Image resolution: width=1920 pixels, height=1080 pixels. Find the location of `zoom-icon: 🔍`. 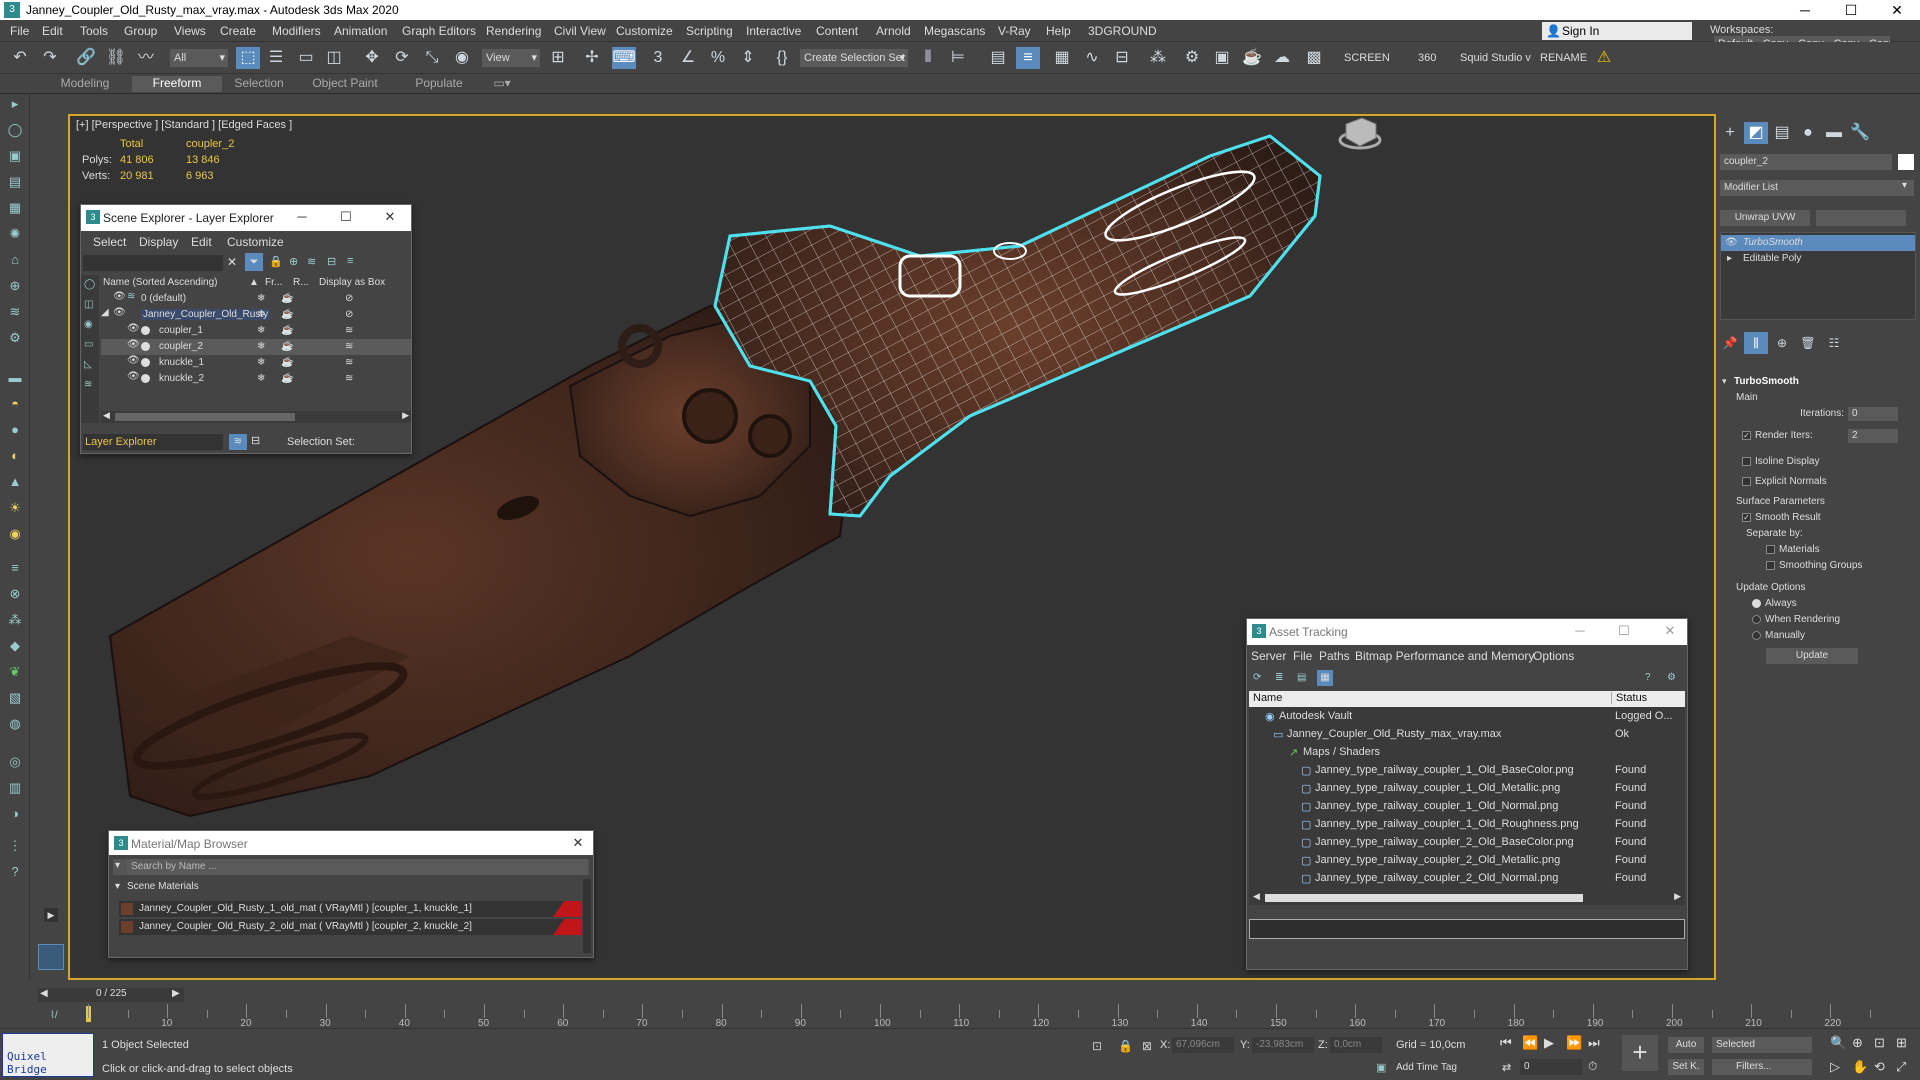

zoom-icon: 🔍 is located at coordinates (1838, 1043).